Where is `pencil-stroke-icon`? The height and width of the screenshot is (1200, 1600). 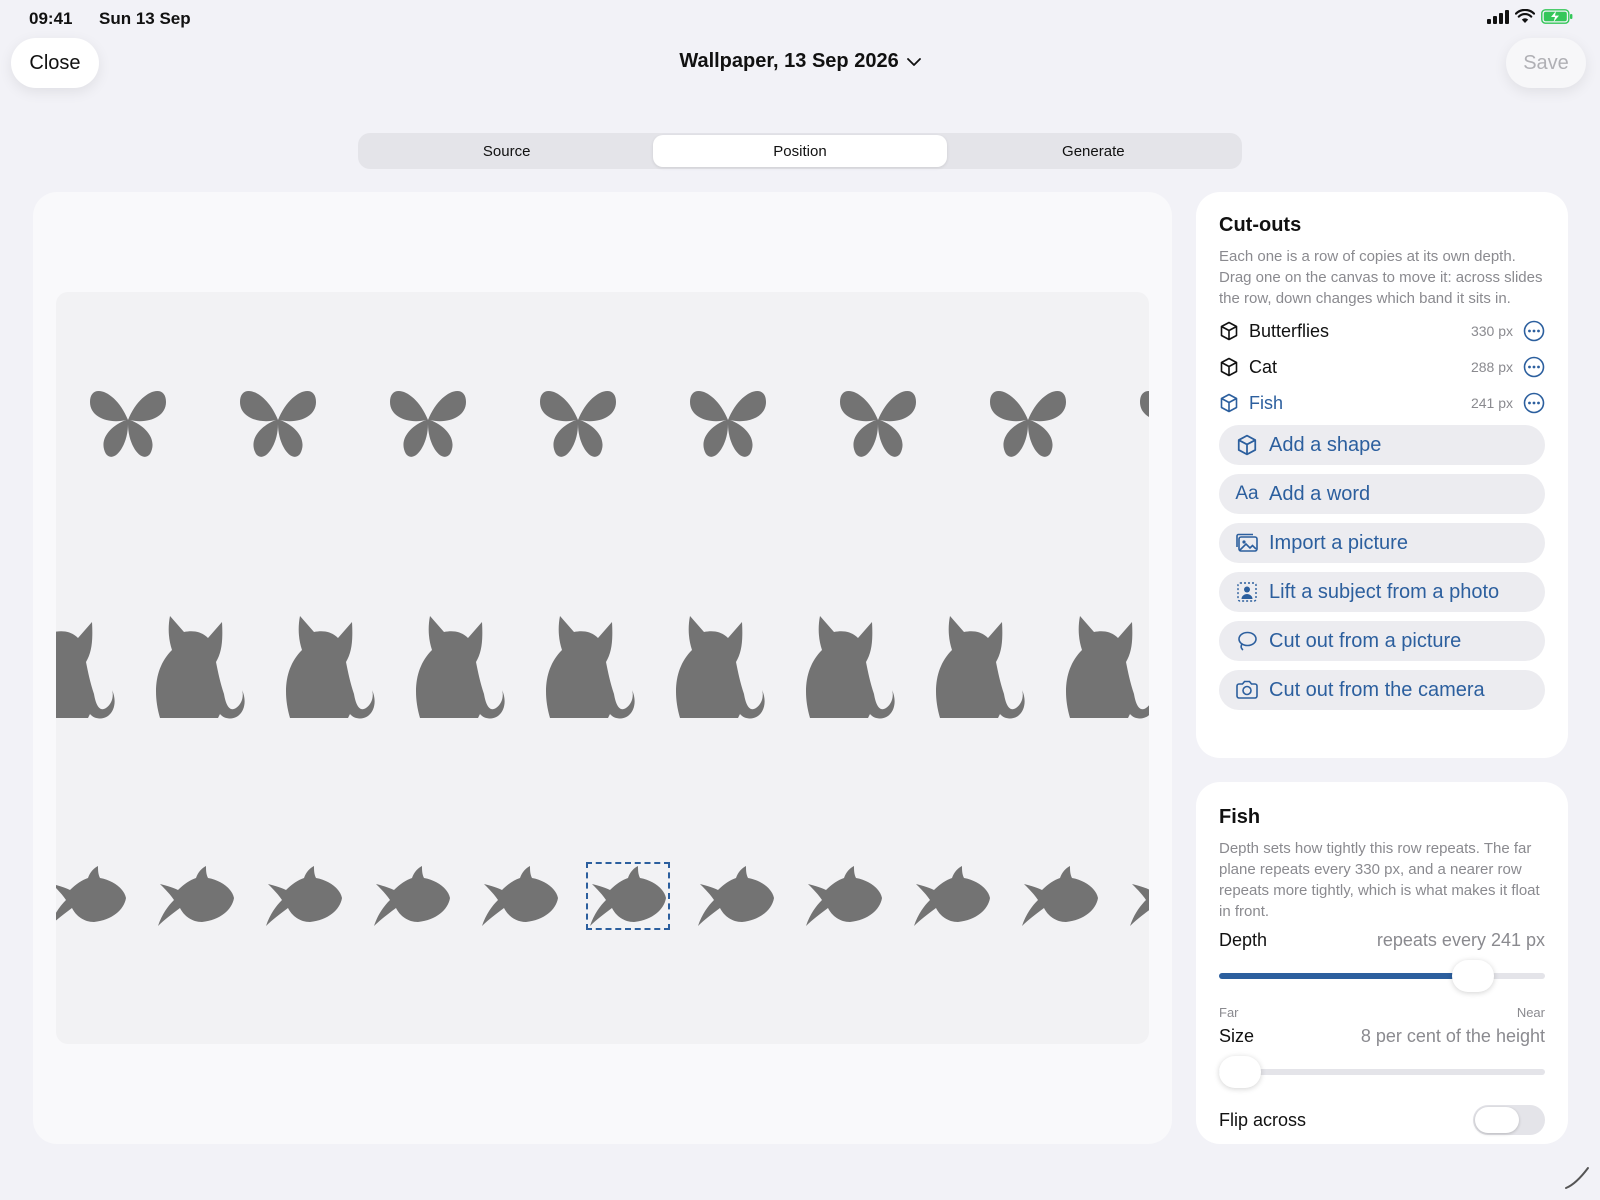 pencil-stroke-icon is located at coordinates (1577, 1178).